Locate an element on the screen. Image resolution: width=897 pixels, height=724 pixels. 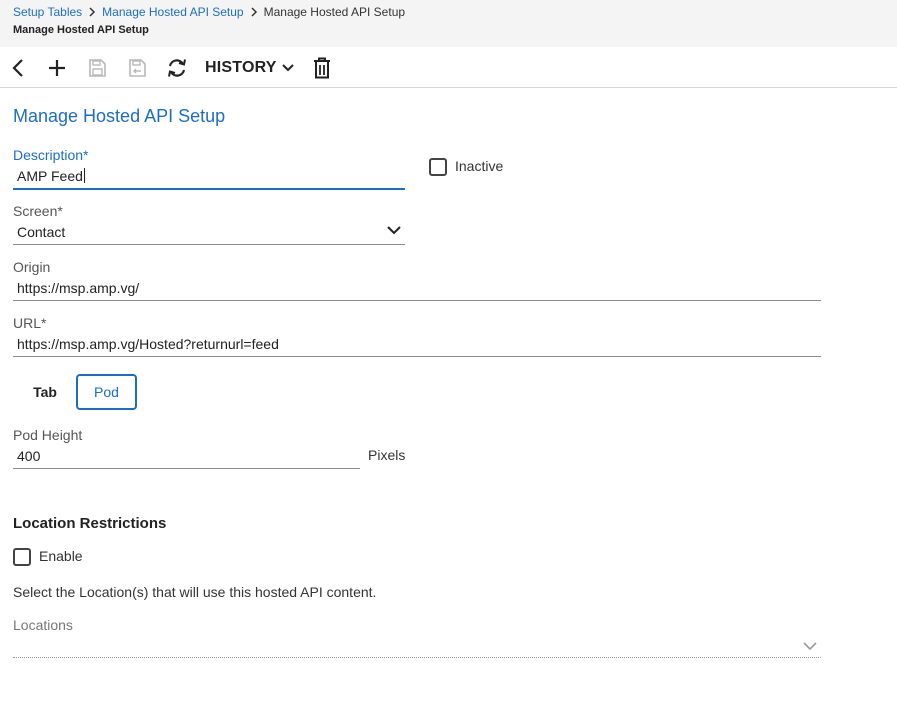
page-title: Manage Hosted API Setup is located at coordinates (119, 116).